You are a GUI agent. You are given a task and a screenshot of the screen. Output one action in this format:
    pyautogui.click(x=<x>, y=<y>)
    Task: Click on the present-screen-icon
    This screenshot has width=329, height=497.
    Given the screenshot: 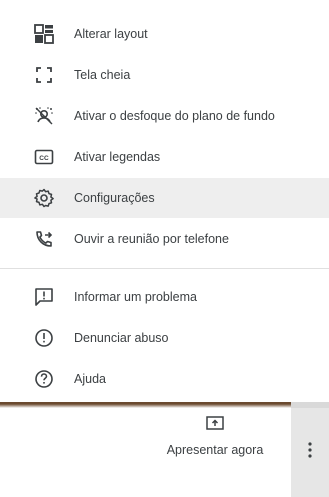 What is the action you would take?
    pyautogui.click(x=215, y=424)
    